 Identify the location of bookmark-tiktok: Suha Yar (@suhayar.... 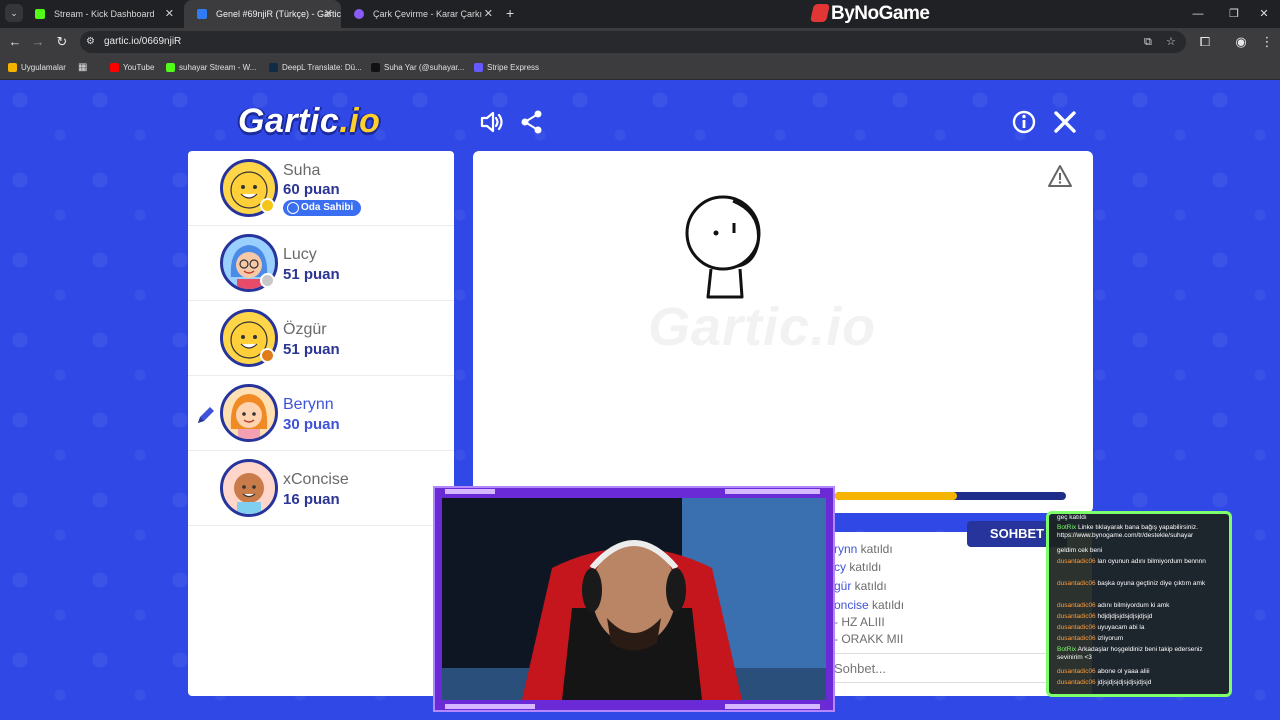
(417, 68).